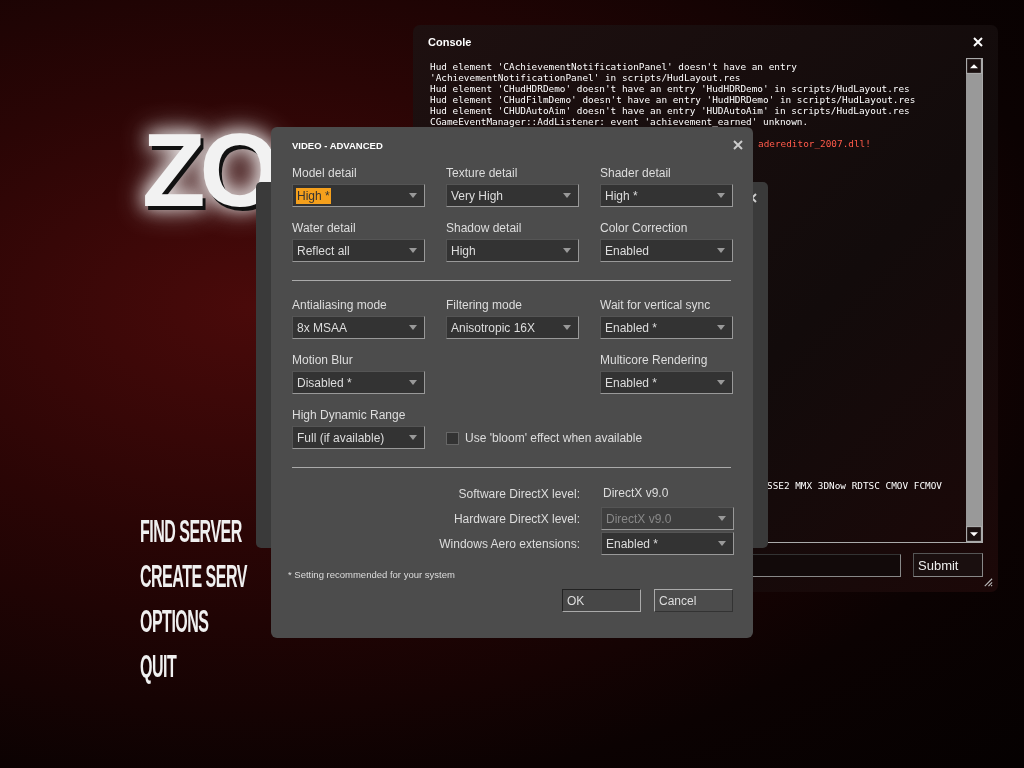 The width and height of the screenshot is (1024, 768). I want to click on setting-label: Shadow detail, so click(484, 228).